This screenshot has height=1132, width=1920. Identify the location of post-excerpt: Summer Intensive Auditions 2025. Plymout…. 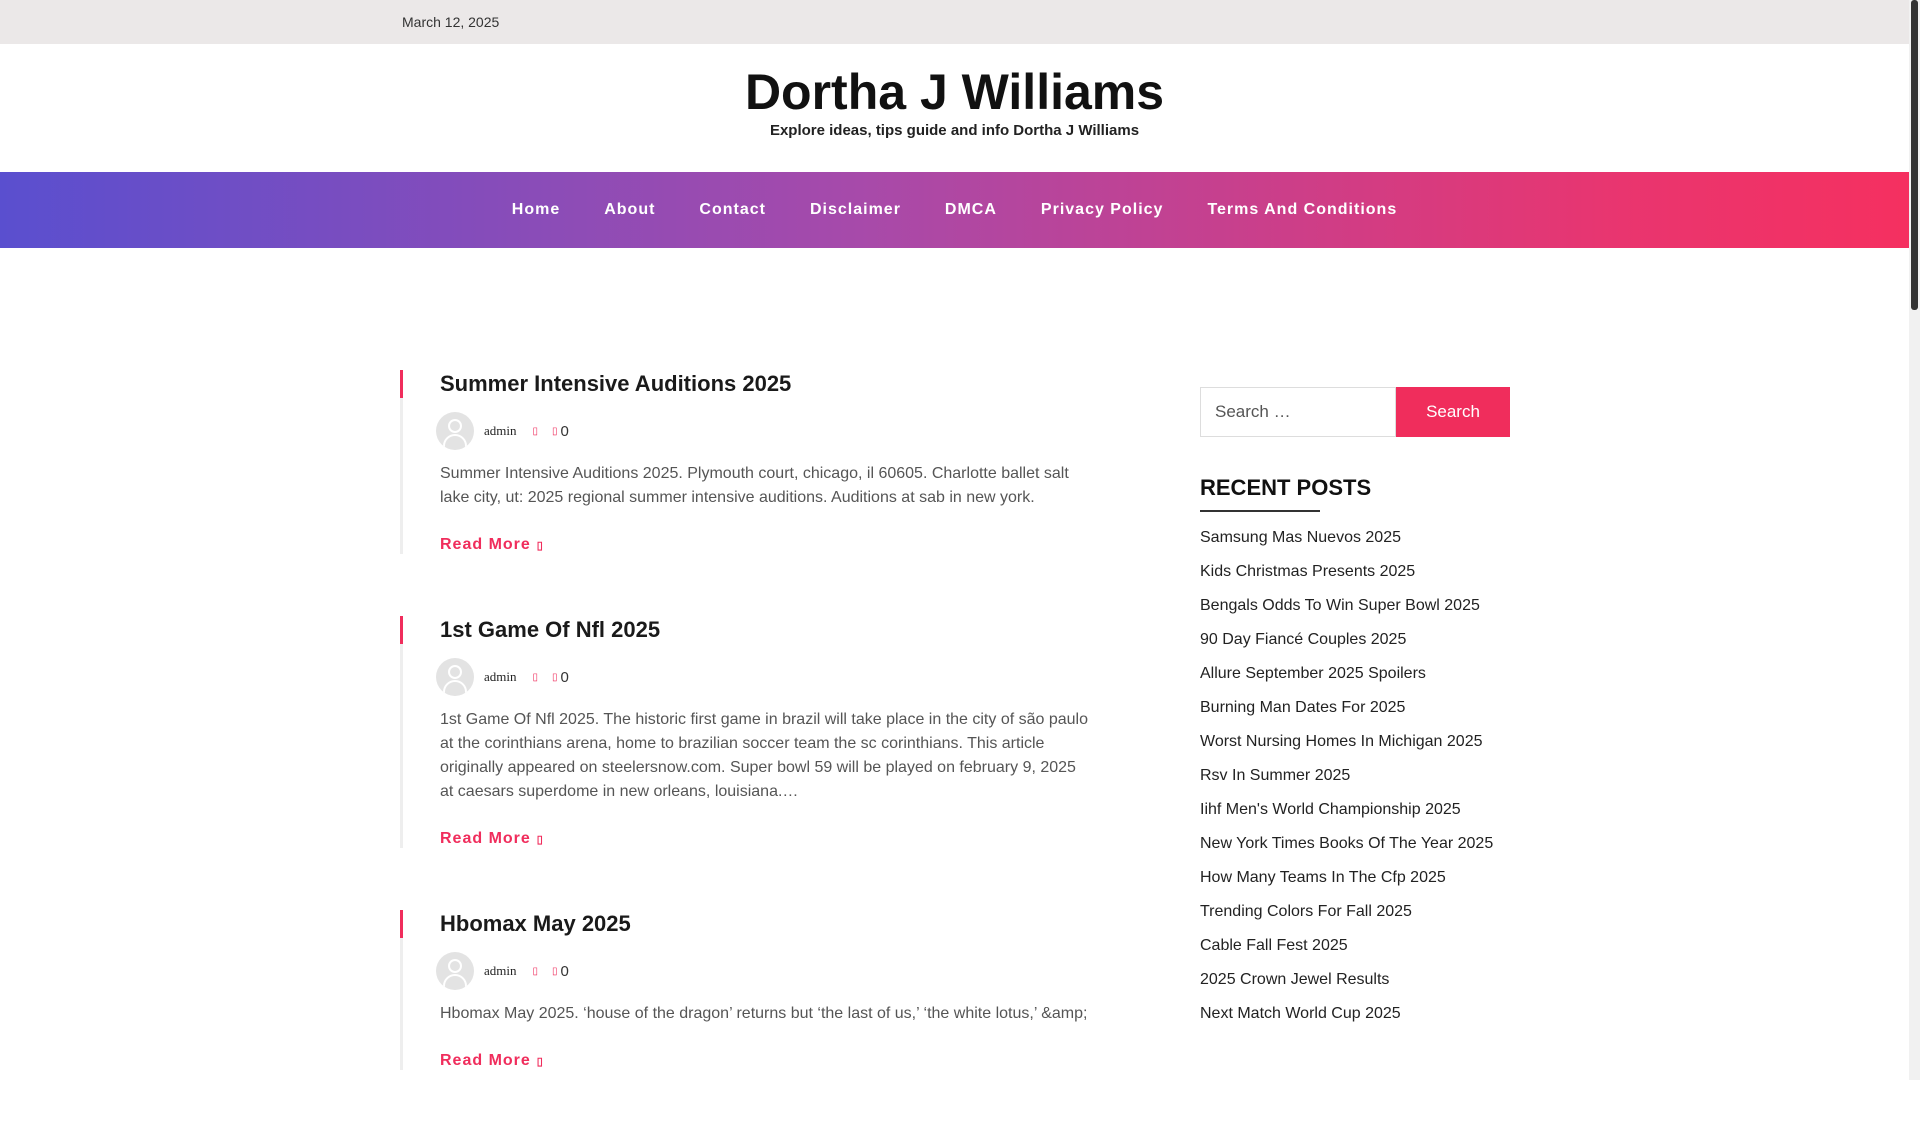
(754, 485).